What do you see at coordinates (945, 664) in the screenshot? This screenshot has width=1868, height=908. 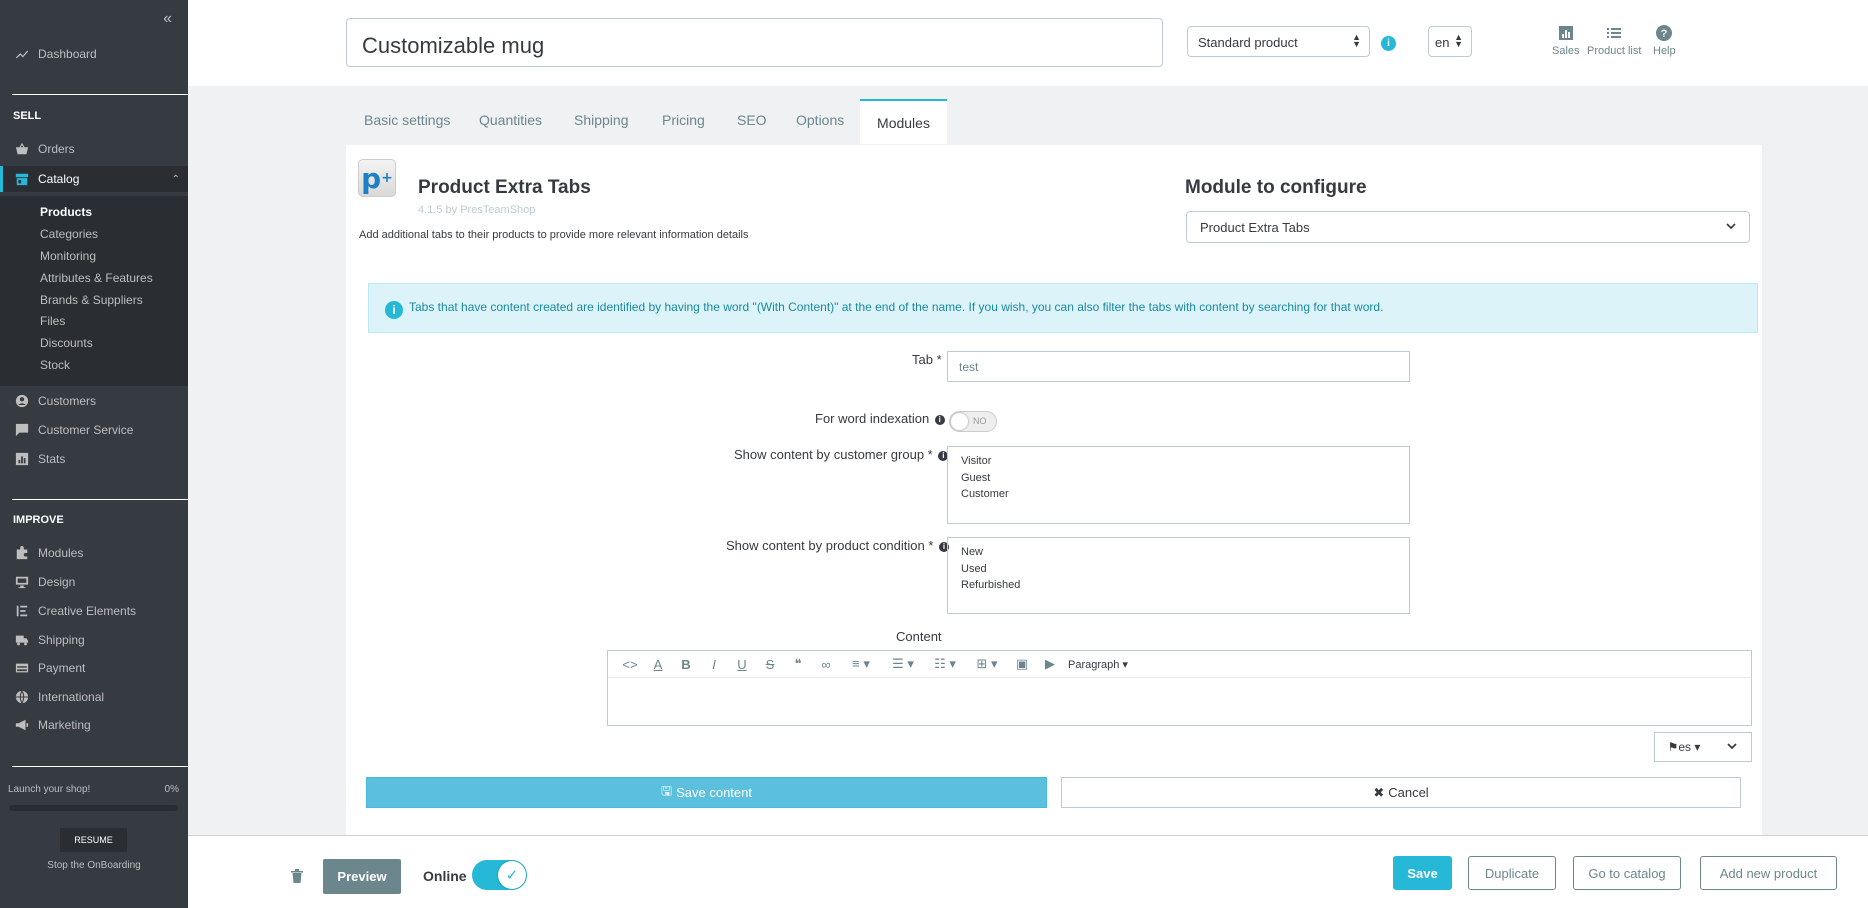 I see `numbered-list-icon: ☷ ▾` at bounding box center [945, 664].